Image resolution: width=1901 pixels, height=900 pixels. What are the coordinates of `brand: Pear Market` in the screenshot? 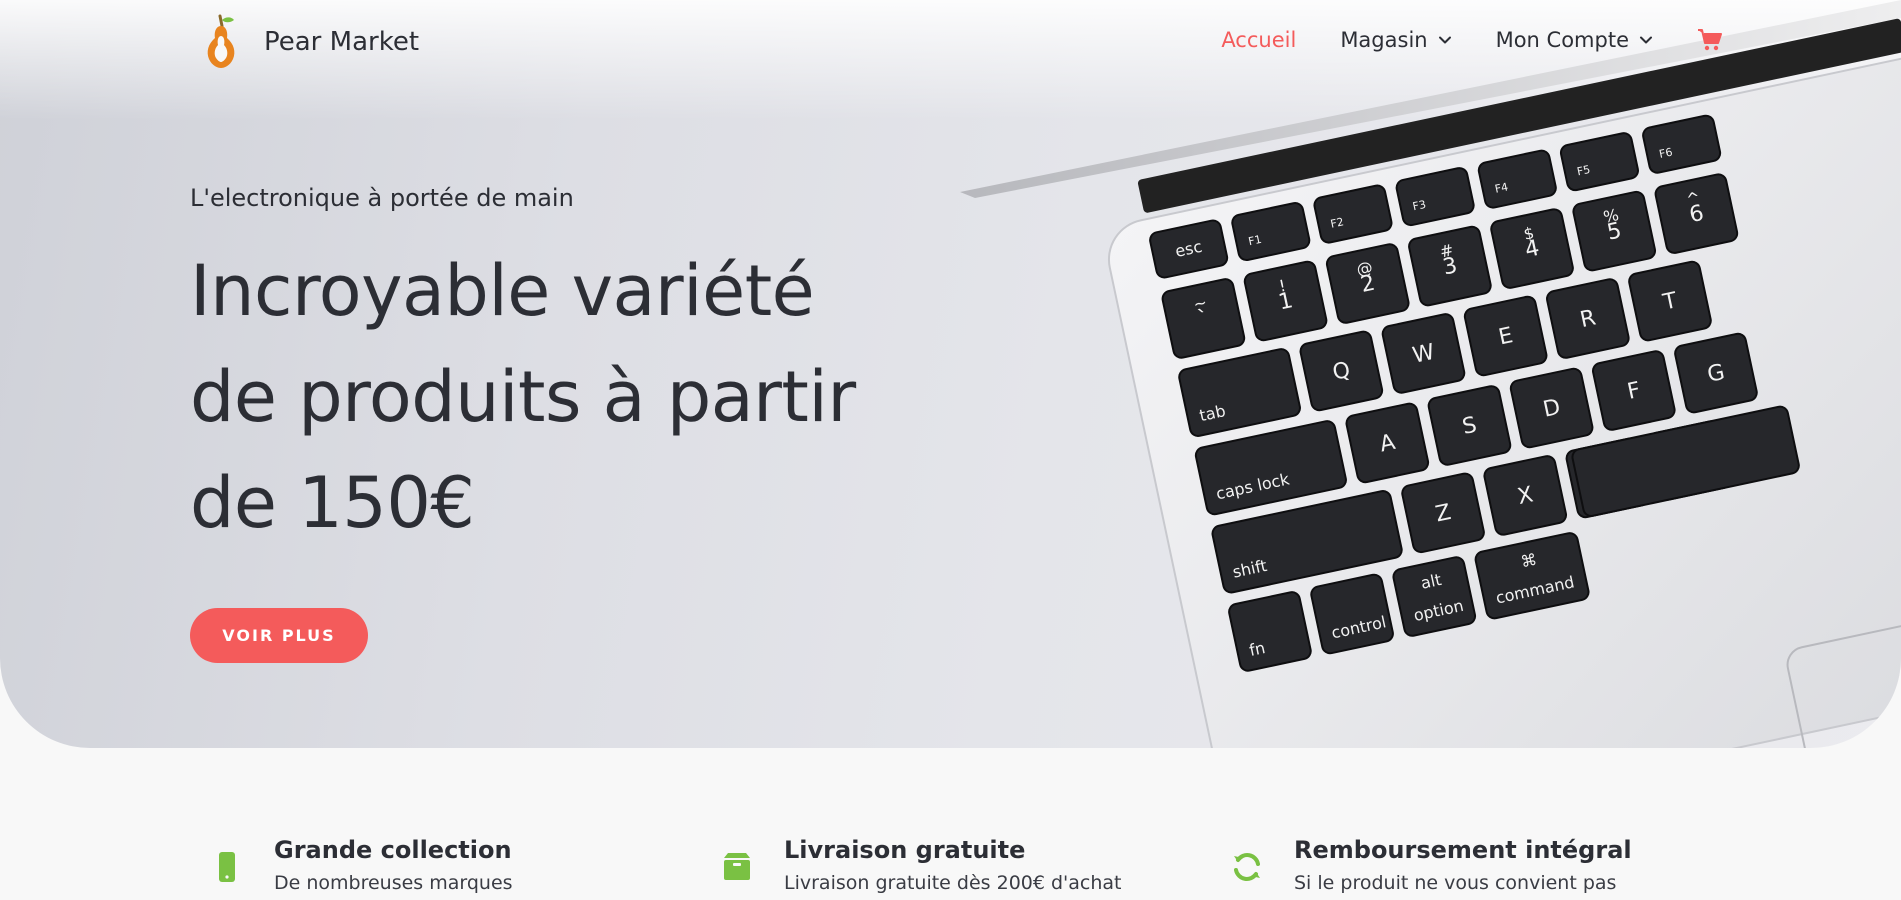 It's located at (309, 42).